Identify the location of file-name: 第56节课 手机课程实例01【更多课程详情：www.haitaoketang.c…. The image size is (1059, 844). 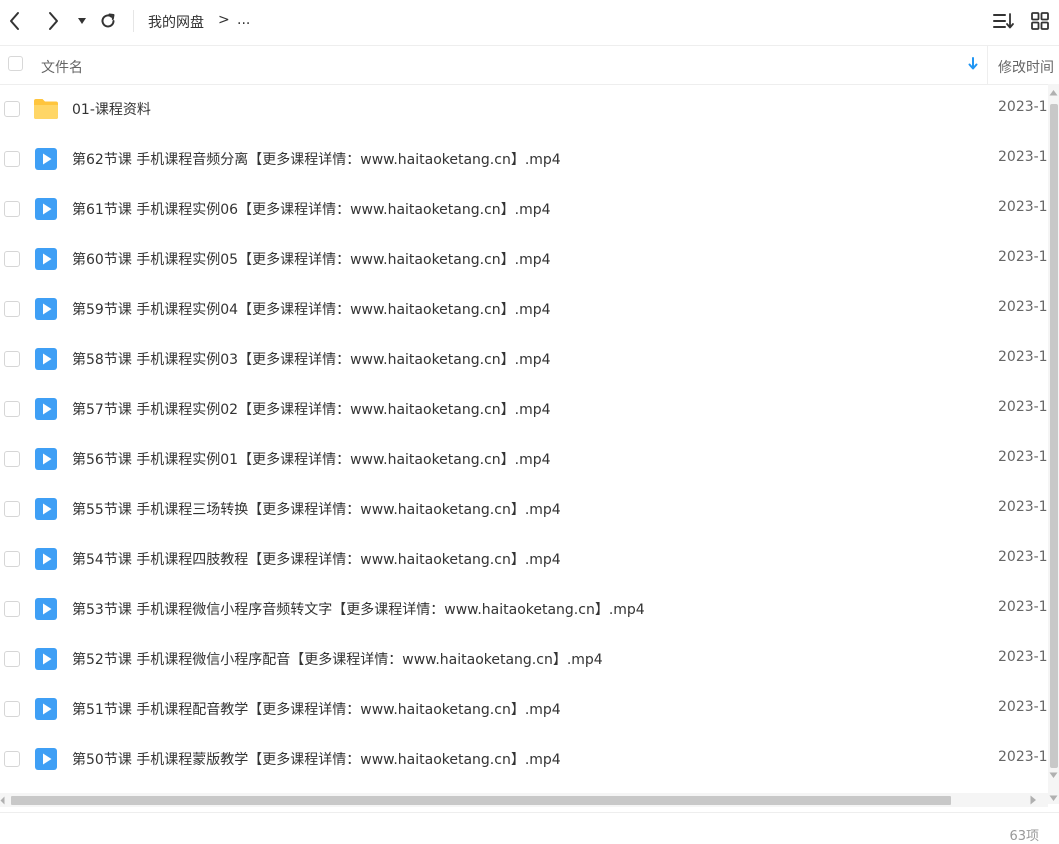
(311, 459).